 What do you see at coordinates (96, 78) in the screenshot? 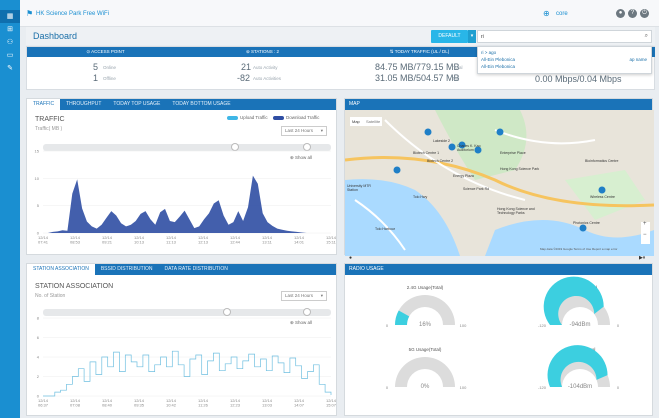
I see `ap-offline-count: 1` at bounding box center [96, 78].